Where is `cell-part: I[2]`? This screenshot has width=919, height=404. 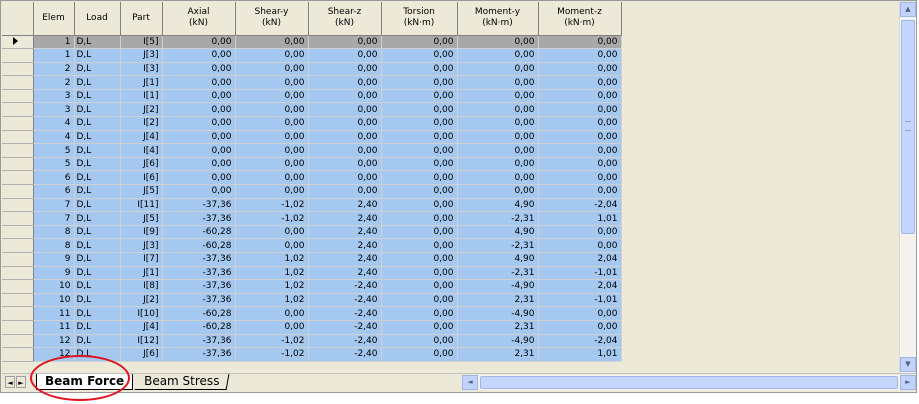
cell-part: I[2] is located at coordinates (141, 123).